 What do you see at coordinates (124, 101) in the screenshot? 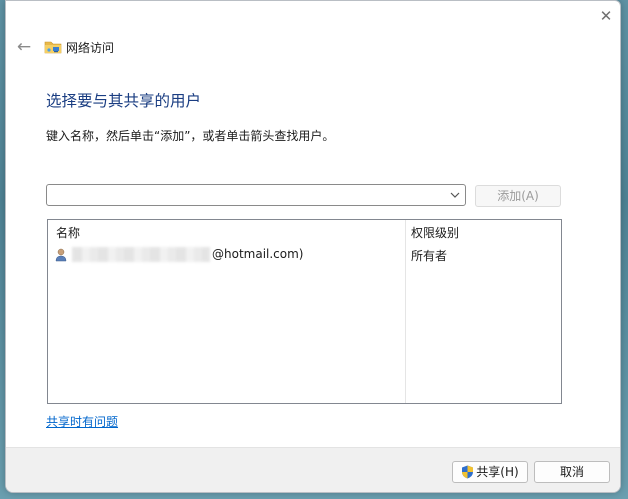
I see `page-heading: 选择要与其共享的用户` at bounding box center [124, 101].